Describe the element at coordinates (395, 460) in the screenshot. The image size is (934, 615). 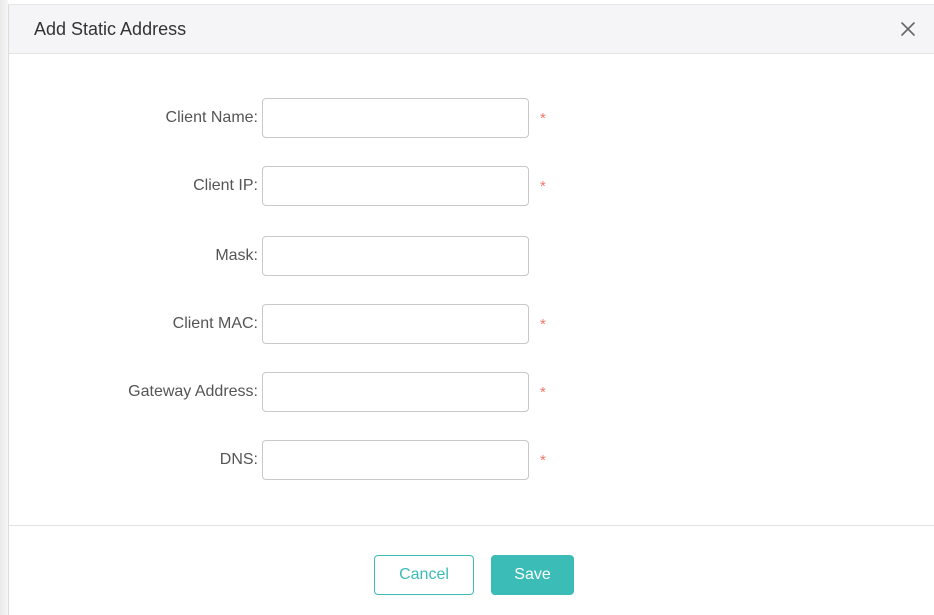
I see `dns-input` at that location.